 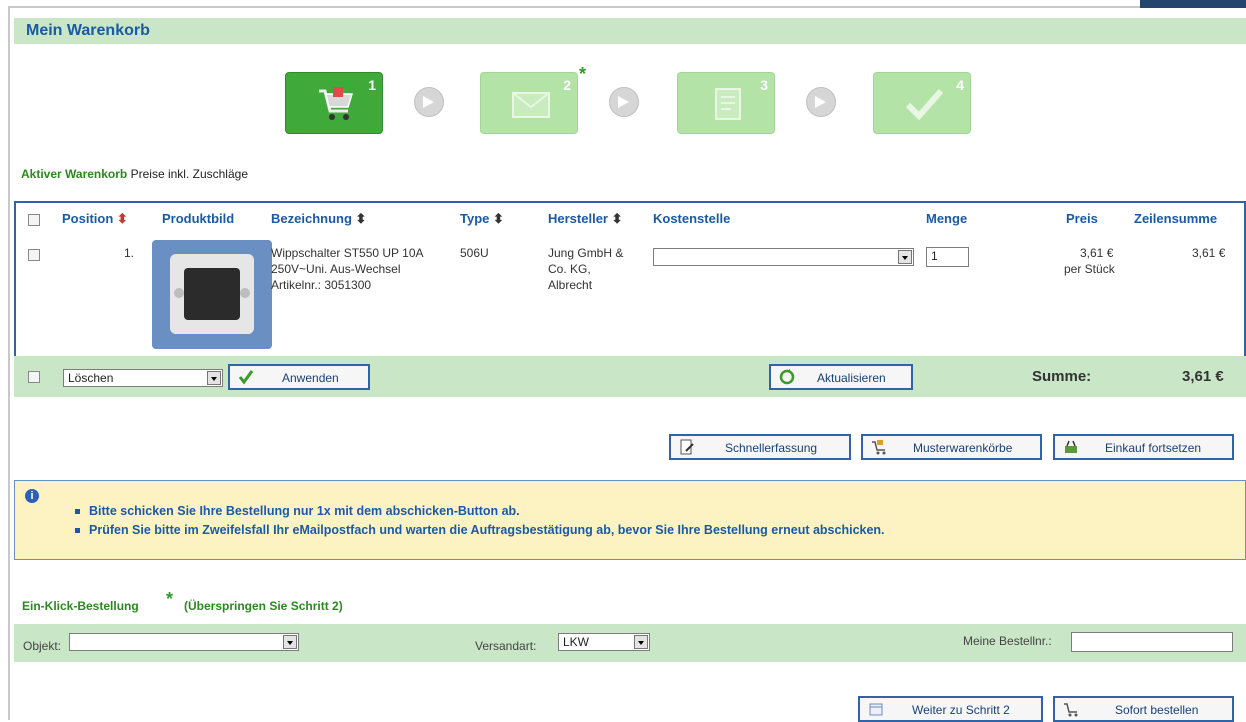 I want to click on step-4-confirm: 4, so click(x=922, y=103).